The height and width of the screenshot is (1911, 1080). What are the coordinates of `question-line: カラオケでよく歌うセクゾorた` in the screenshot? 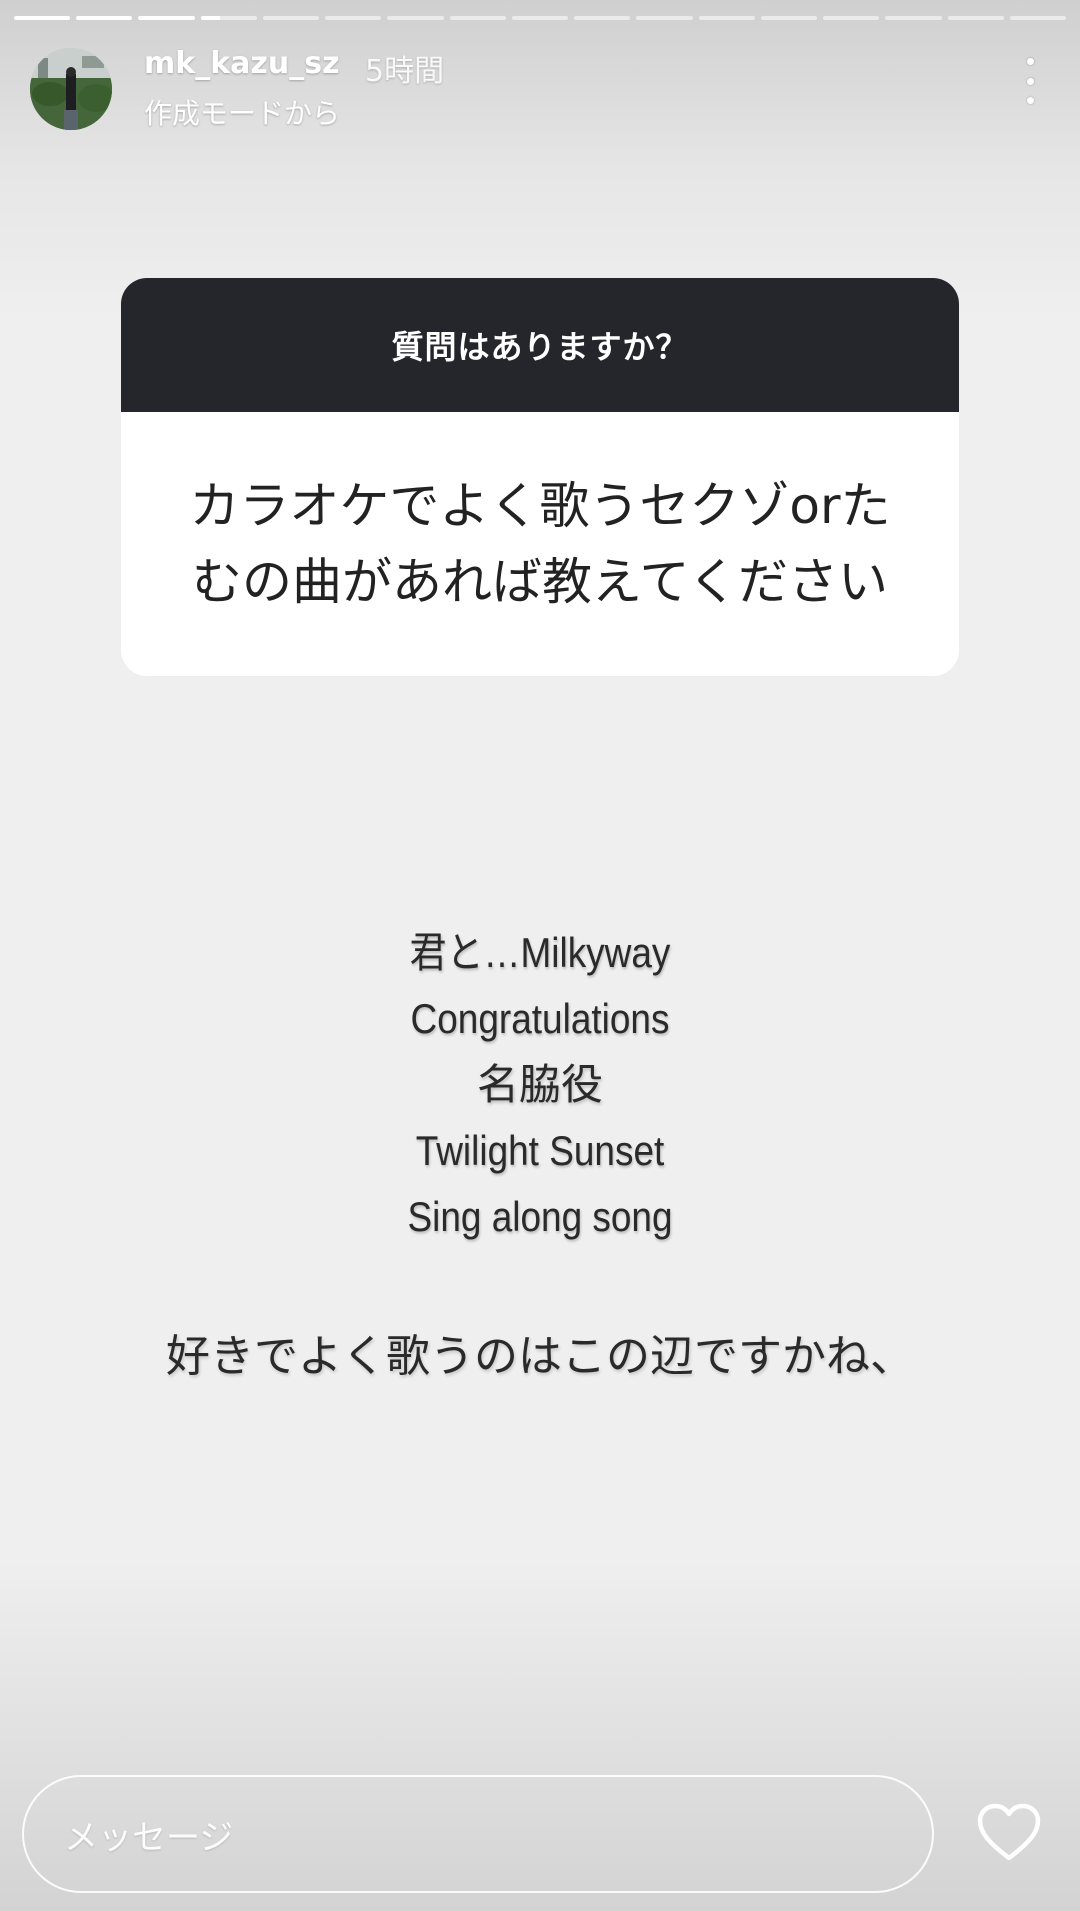 It's located at (540, 506).